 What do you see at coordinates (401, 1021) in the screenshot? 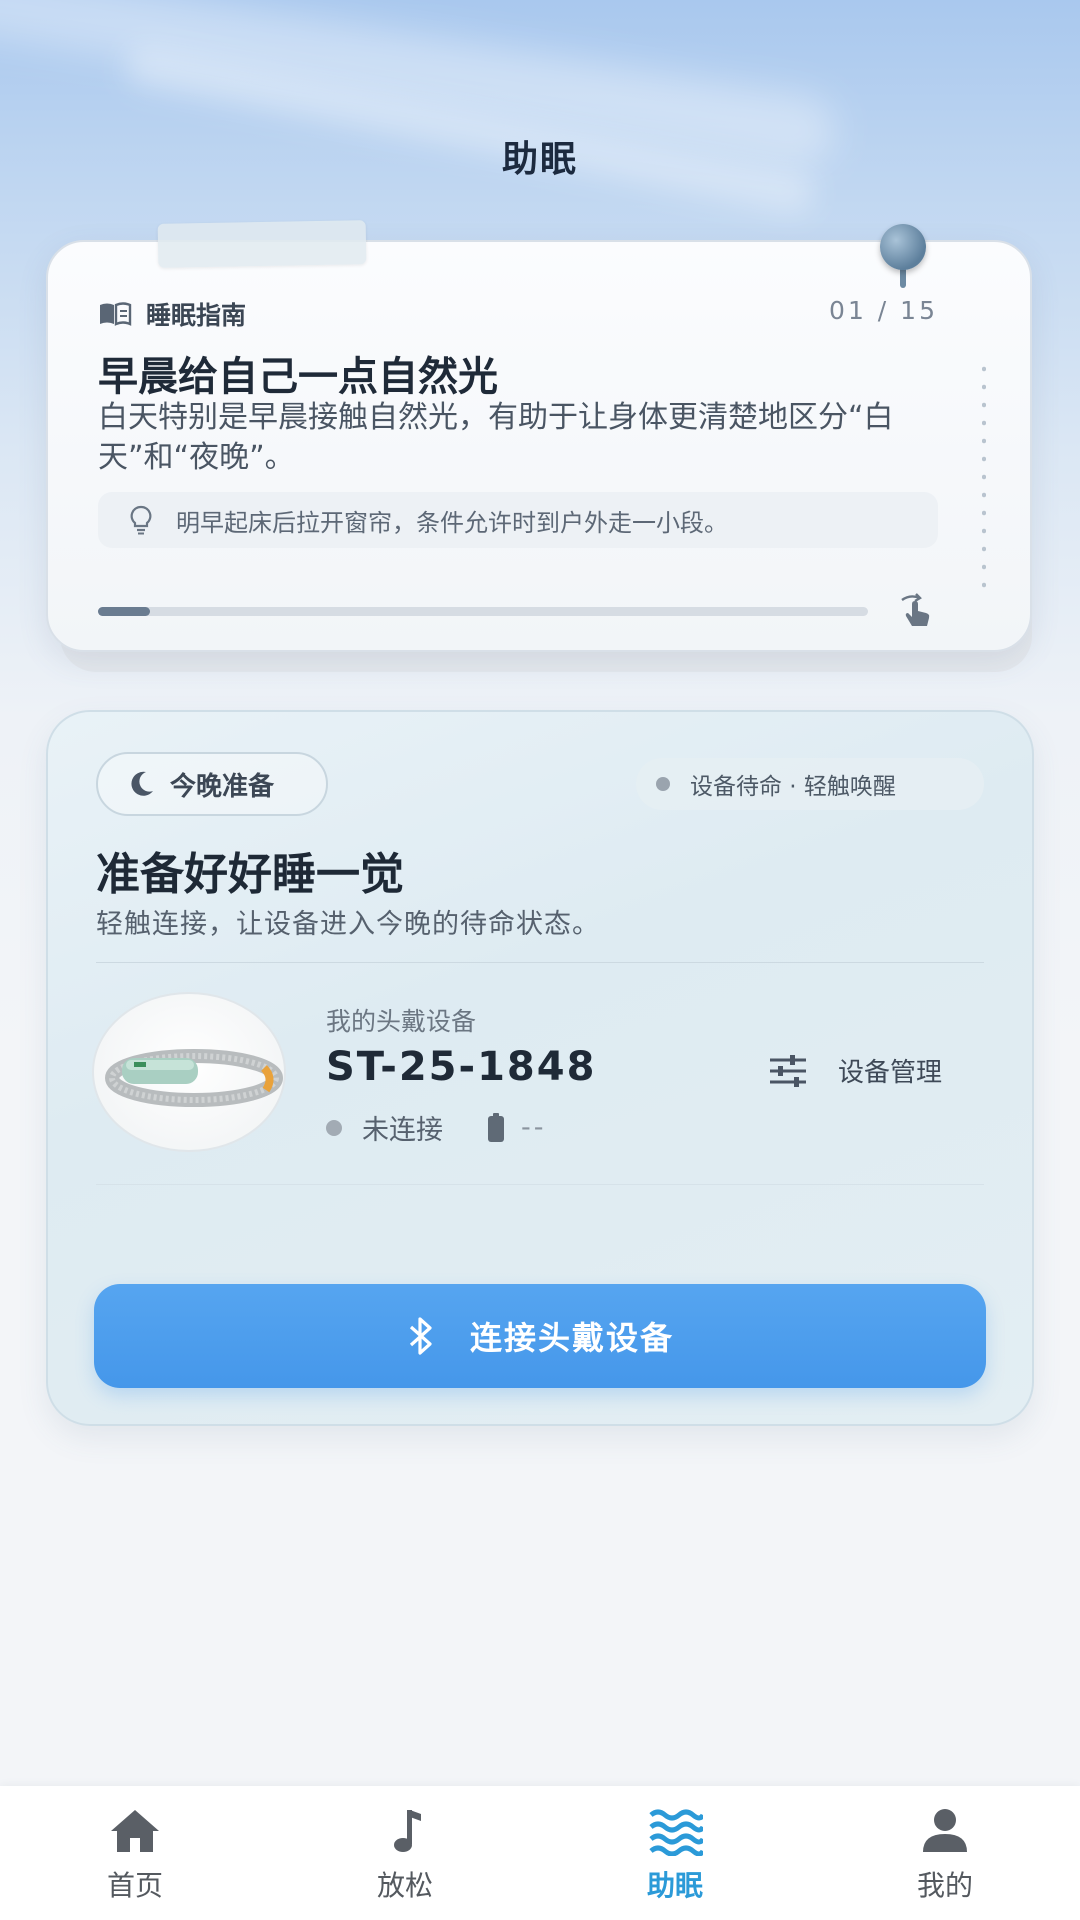
I see `device-label: 我的头戴设备` at bounding box center [401, 1021].